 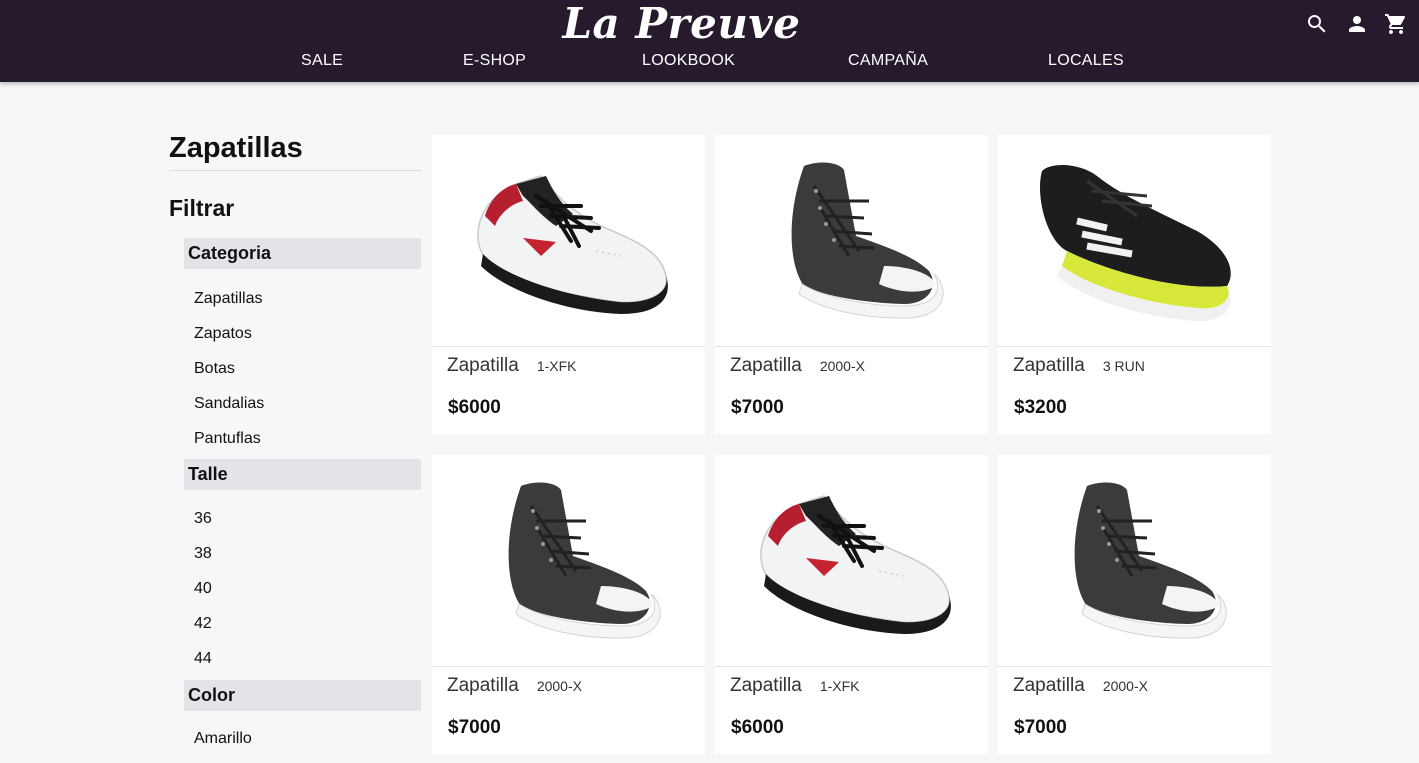 I want to click on talle-list: 36 38 40 42 44, so click(x=307, y=588).